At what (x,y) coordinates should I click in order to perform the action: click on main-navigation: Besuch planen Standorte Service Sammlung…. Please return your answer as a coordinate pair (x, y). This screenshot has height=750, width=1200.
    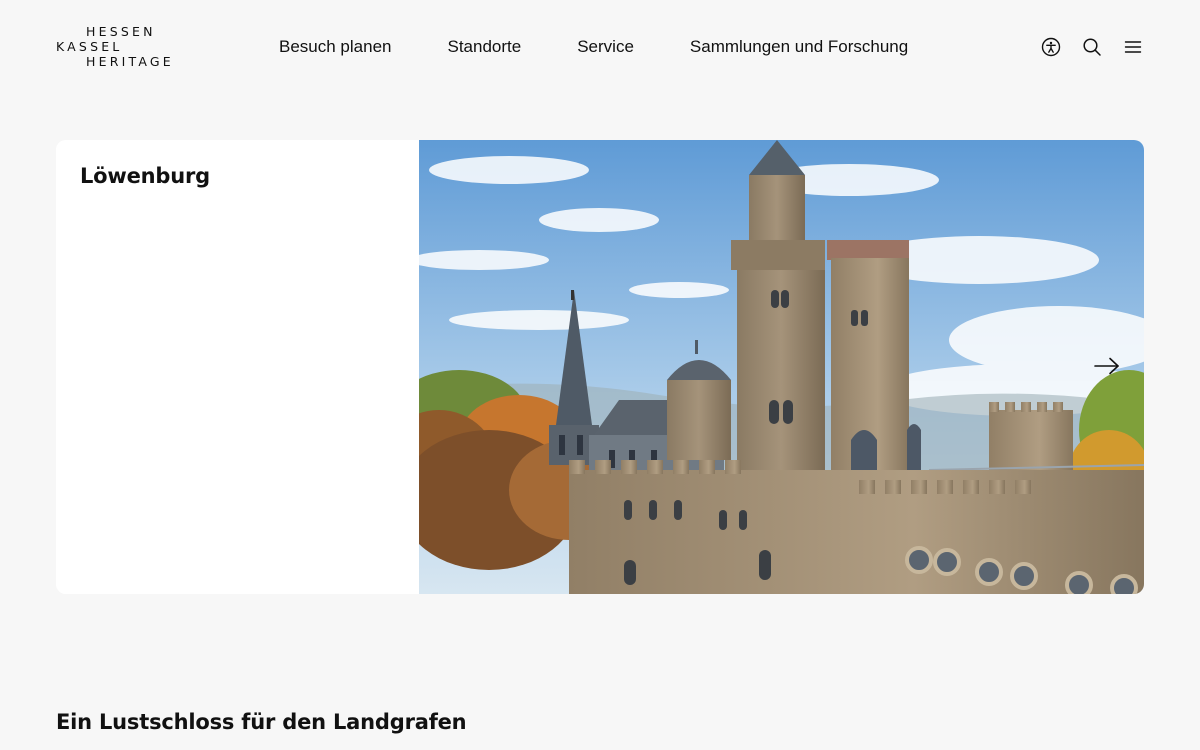
    Looking at the image, I should click on (593, 47).